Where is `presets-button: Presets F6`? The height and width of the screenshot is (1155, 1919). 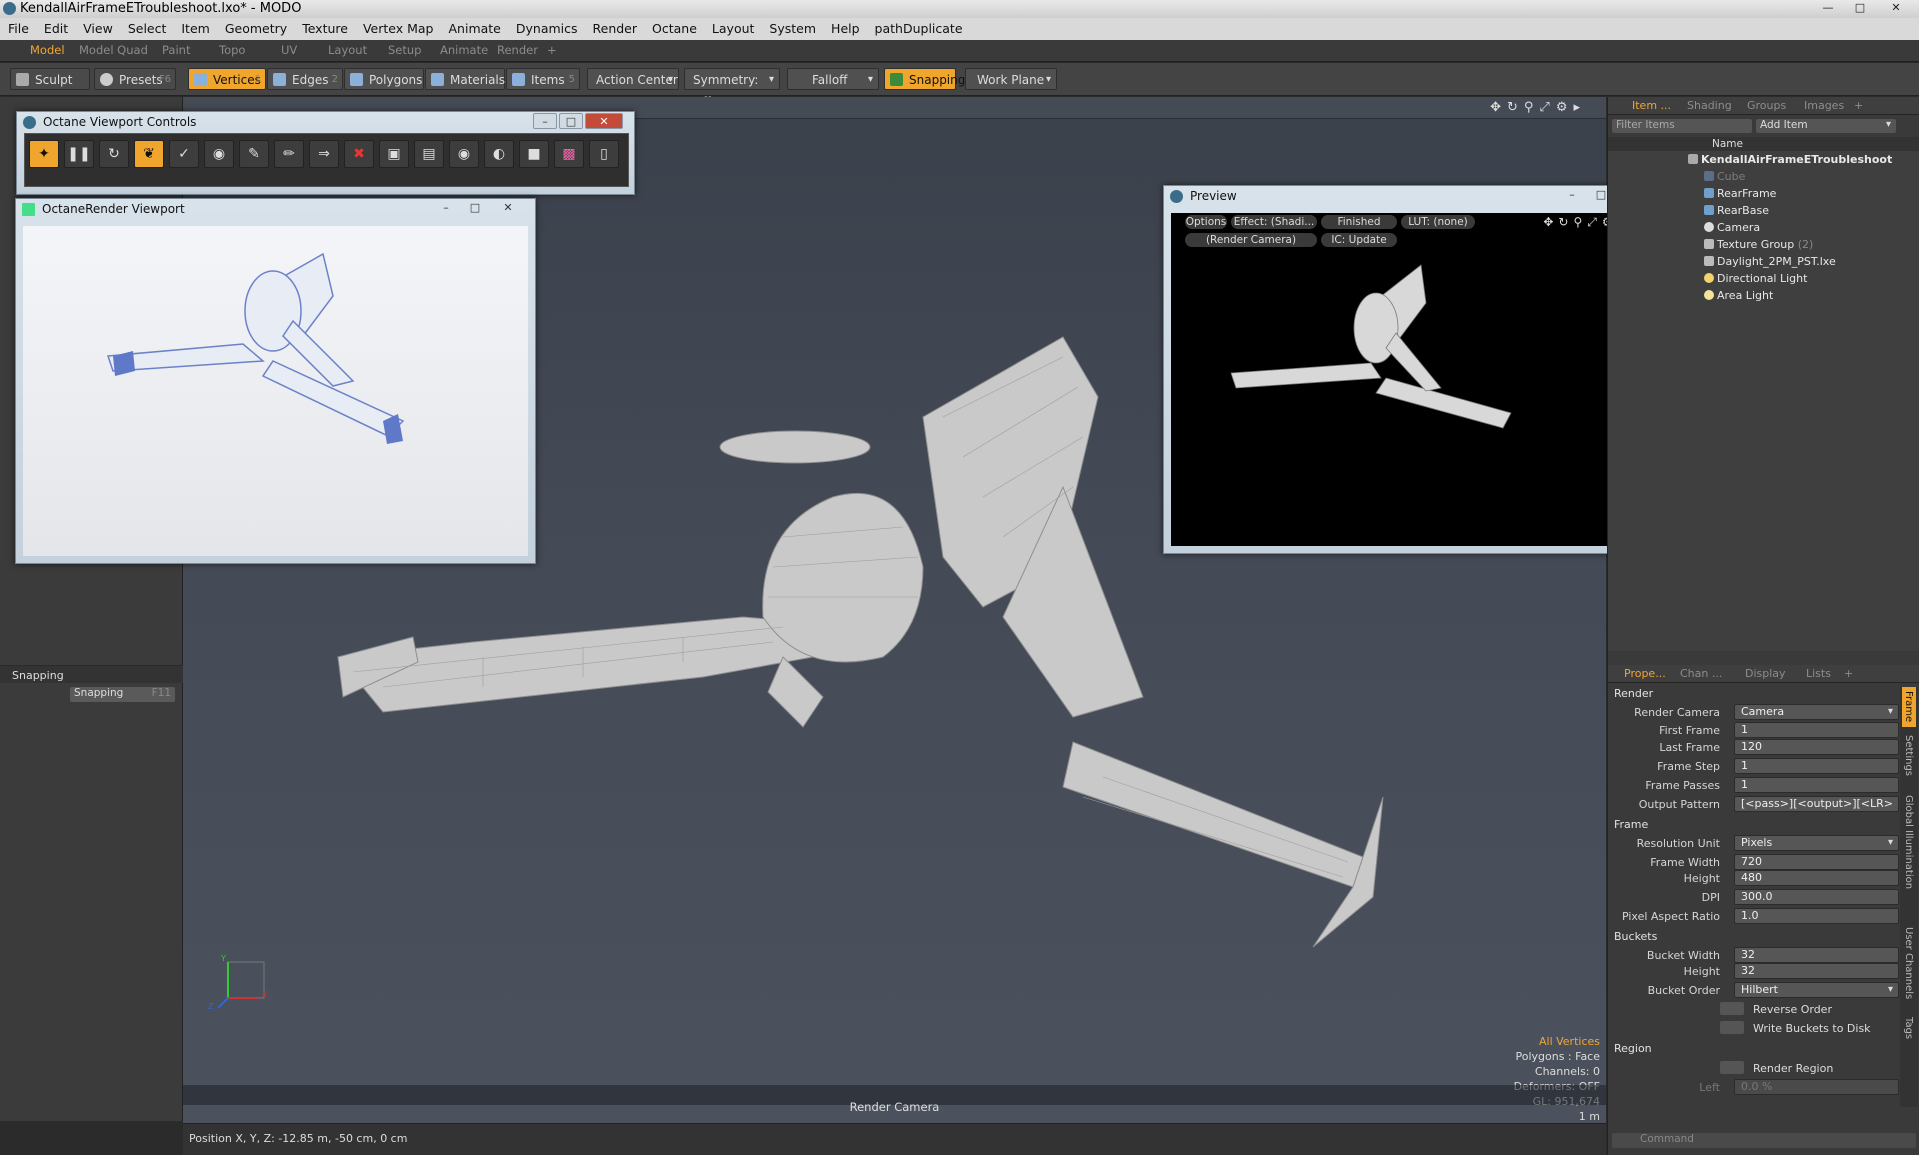 presets-button: Presets F6 is located at coordinates (135, 79).